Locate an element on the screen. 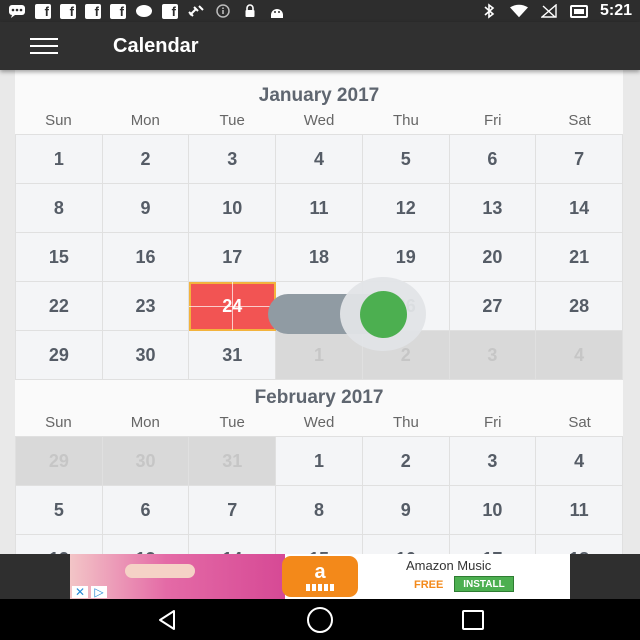  day-number: 12 is located at coordinates (405, 207).